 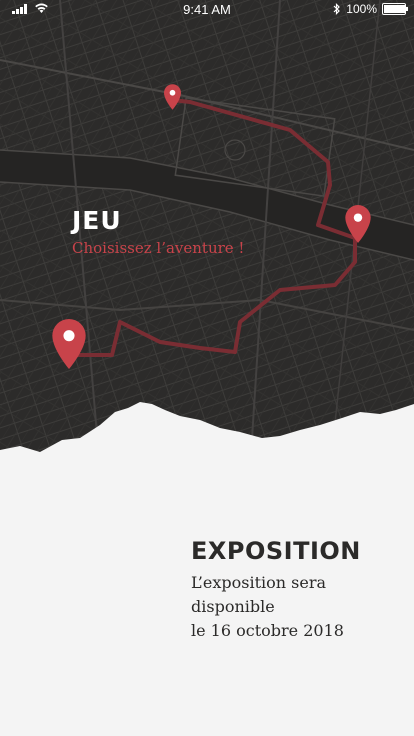 What do you see at coordinates (395, 9) in the screenshot?
I see `battery-icon` at bounding box center [395, 9].